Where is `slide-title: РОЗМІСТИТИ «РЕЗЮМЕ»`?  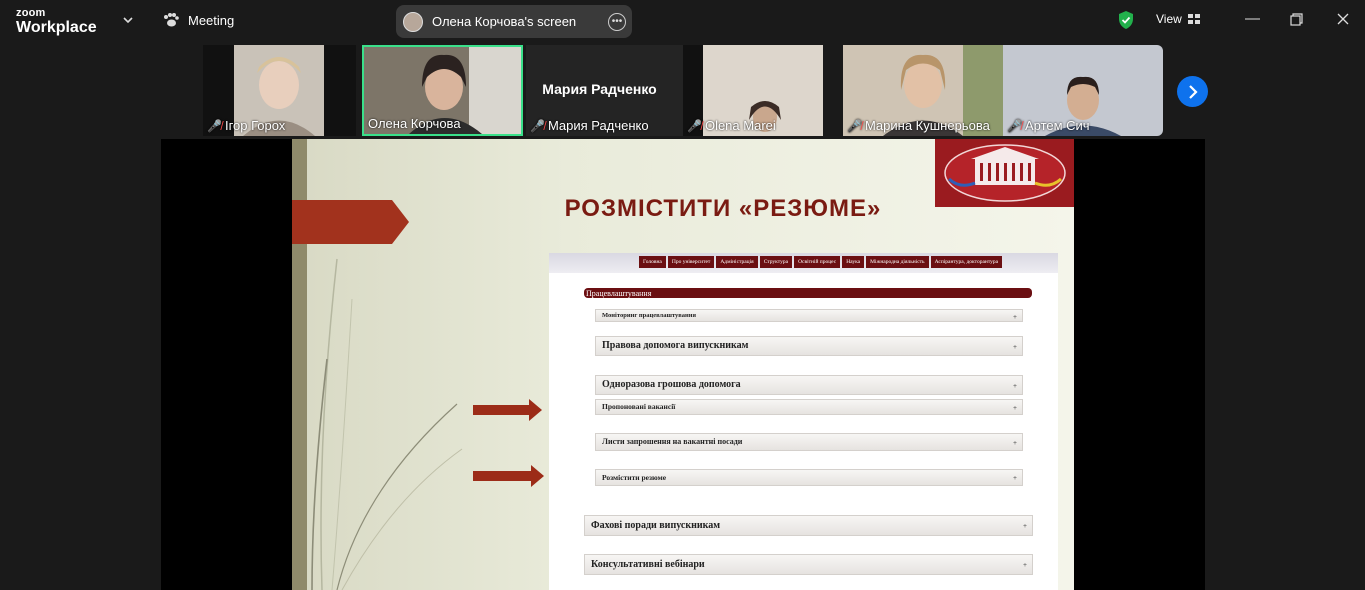 slide-title: РОЗМІСТИТИ «РЕЗЮМЕ» is located at coordinates (723, 208).